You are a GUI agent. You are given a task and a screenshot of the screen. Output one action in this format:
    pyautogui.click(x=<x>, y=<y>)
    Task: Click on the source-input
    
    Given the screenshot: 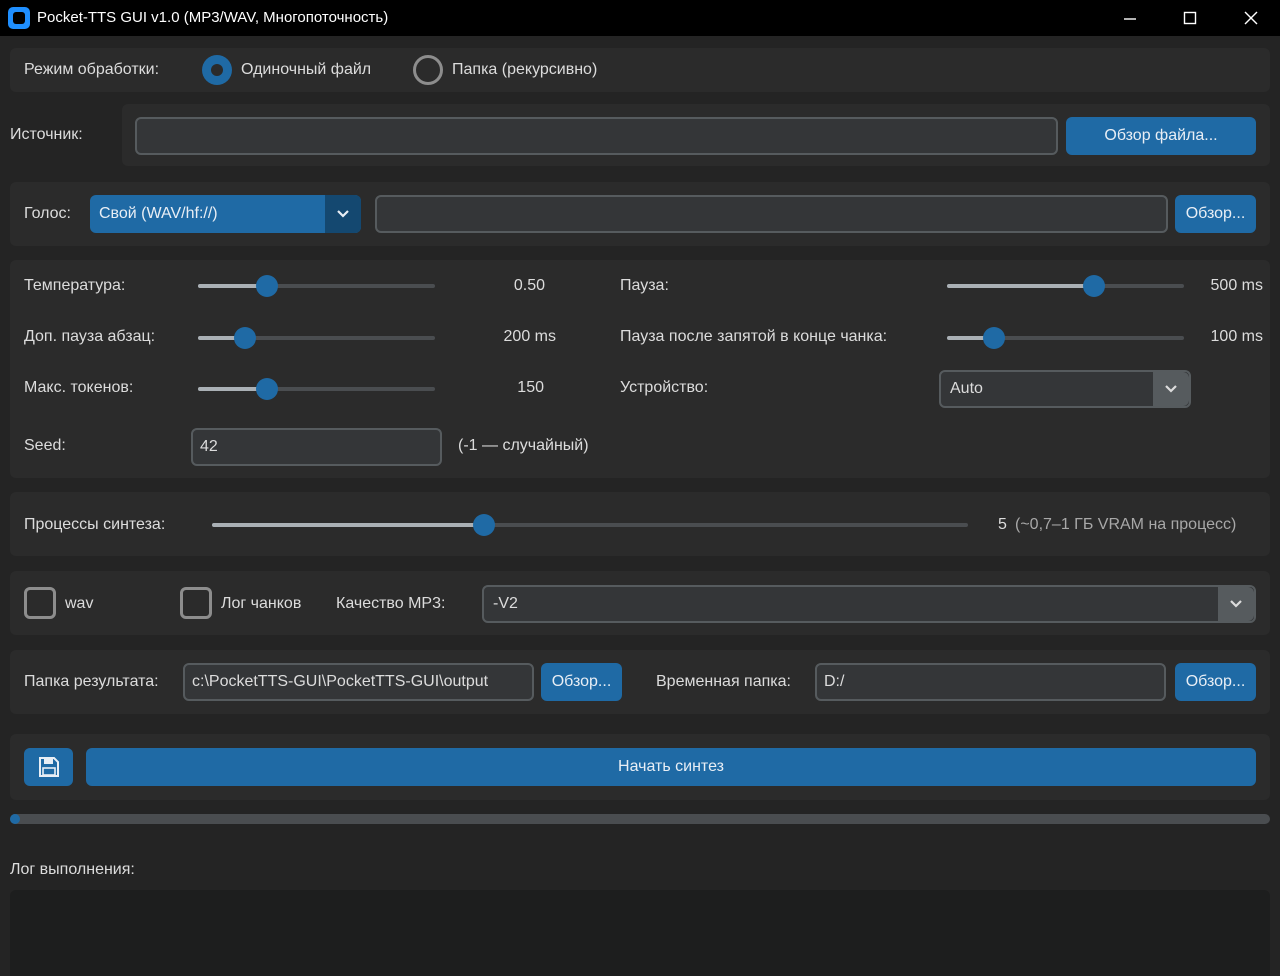 What is the action you would take?
    pyautogui.click(x=596, y=136)
    